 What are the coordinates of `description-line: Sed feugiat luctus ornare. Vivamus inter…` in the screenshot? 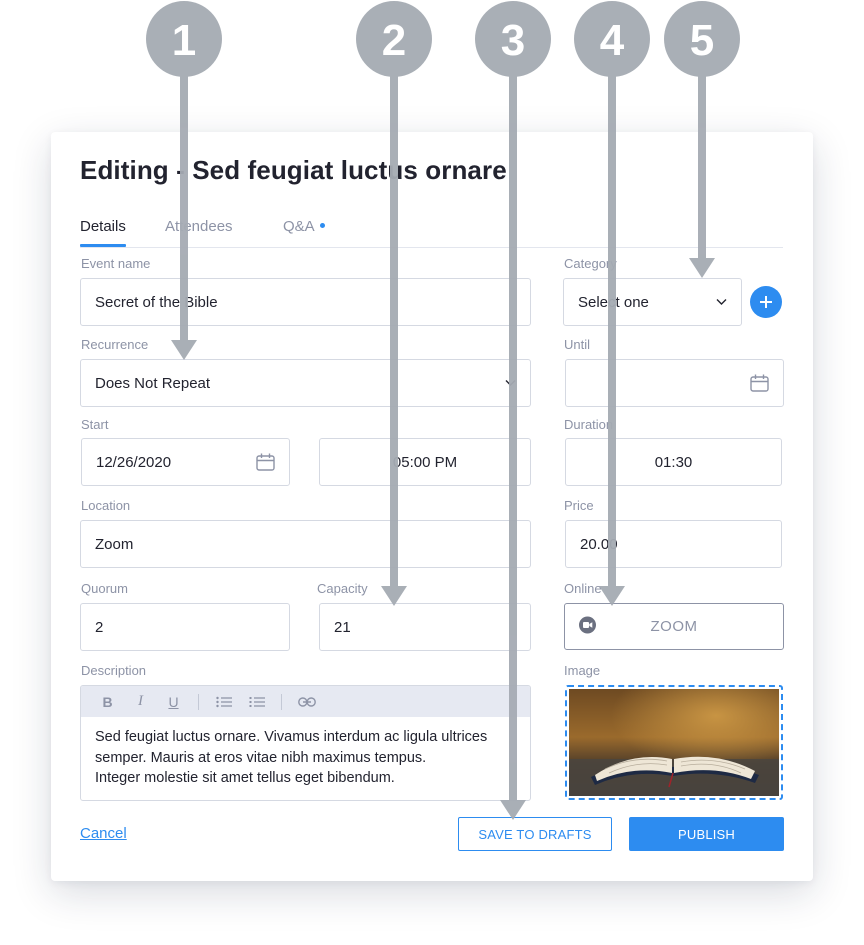 It's located at (291, 737).